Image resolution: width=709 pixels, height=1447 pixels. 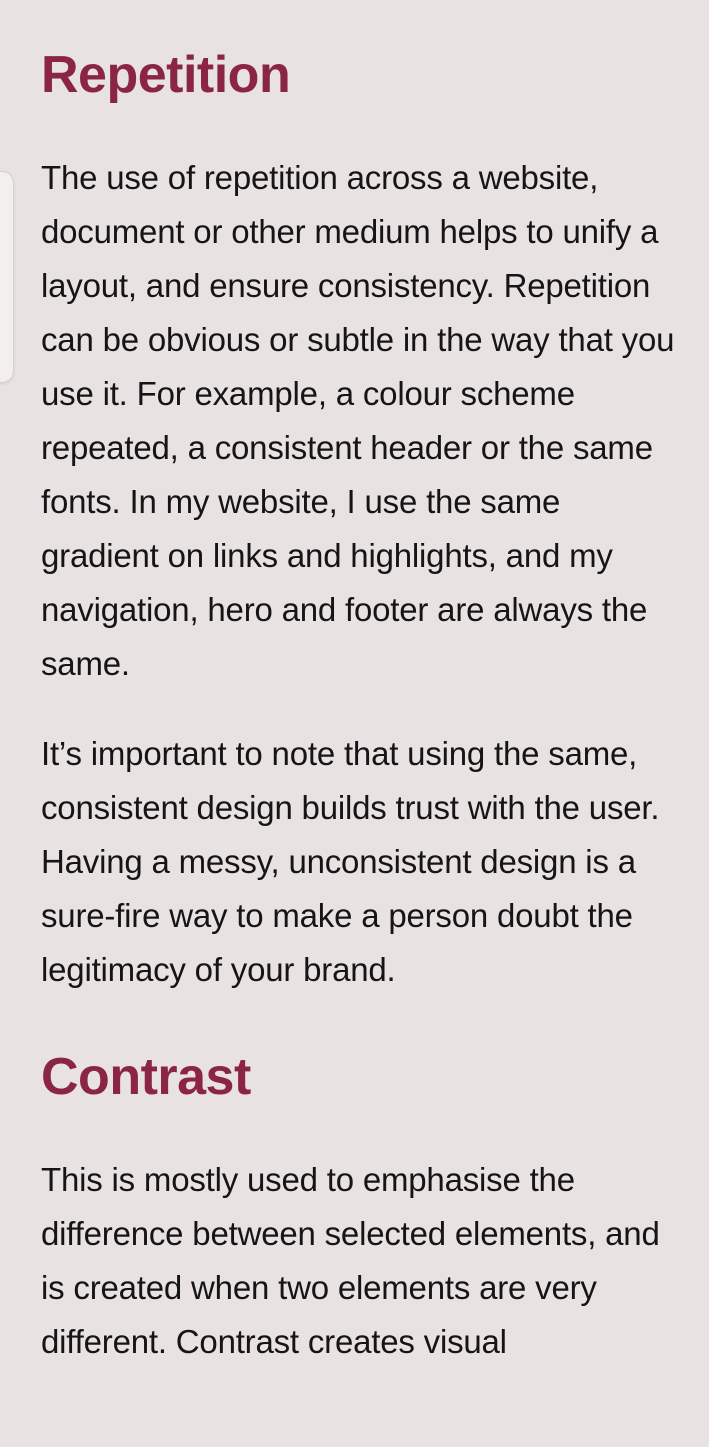 What do you see at coordinates (7, 277) in the screenshot?
I see `side-drawer-tab` at bounding box center [7, 277].